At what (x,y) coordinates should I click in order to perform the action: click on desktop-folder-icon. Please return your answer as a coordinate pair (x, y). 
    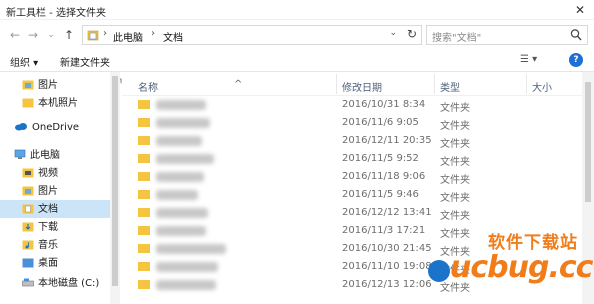
    Looking at the image, I should click on (28, 263).